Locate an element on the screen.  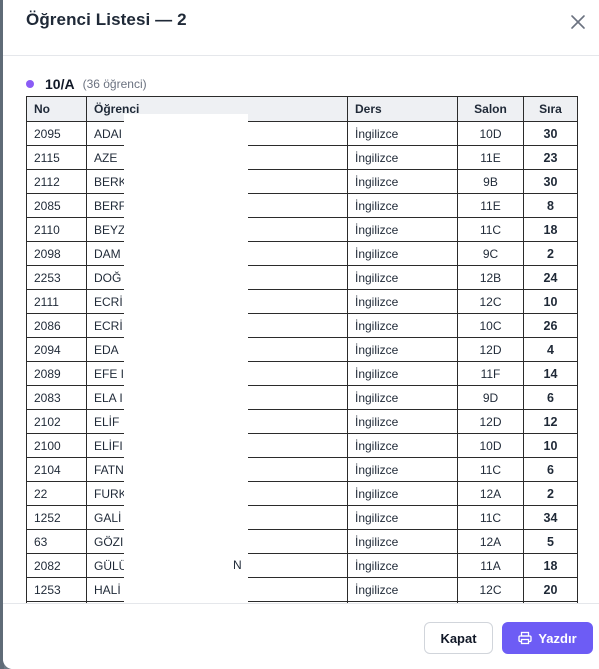
cell-room: 10D is located at coordinates (490, 133).